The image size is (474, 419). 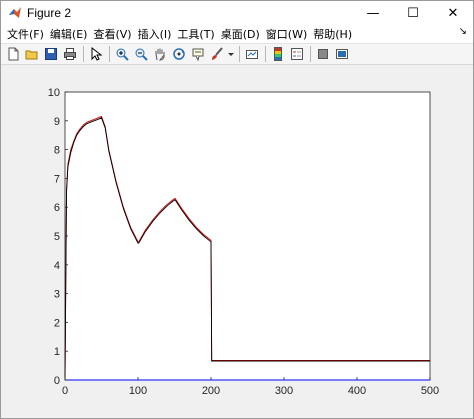 What do you see at coordinates (54, 93) in the screenshot?
I see `y-tick-label: 10` at bounding box center [54, 93].